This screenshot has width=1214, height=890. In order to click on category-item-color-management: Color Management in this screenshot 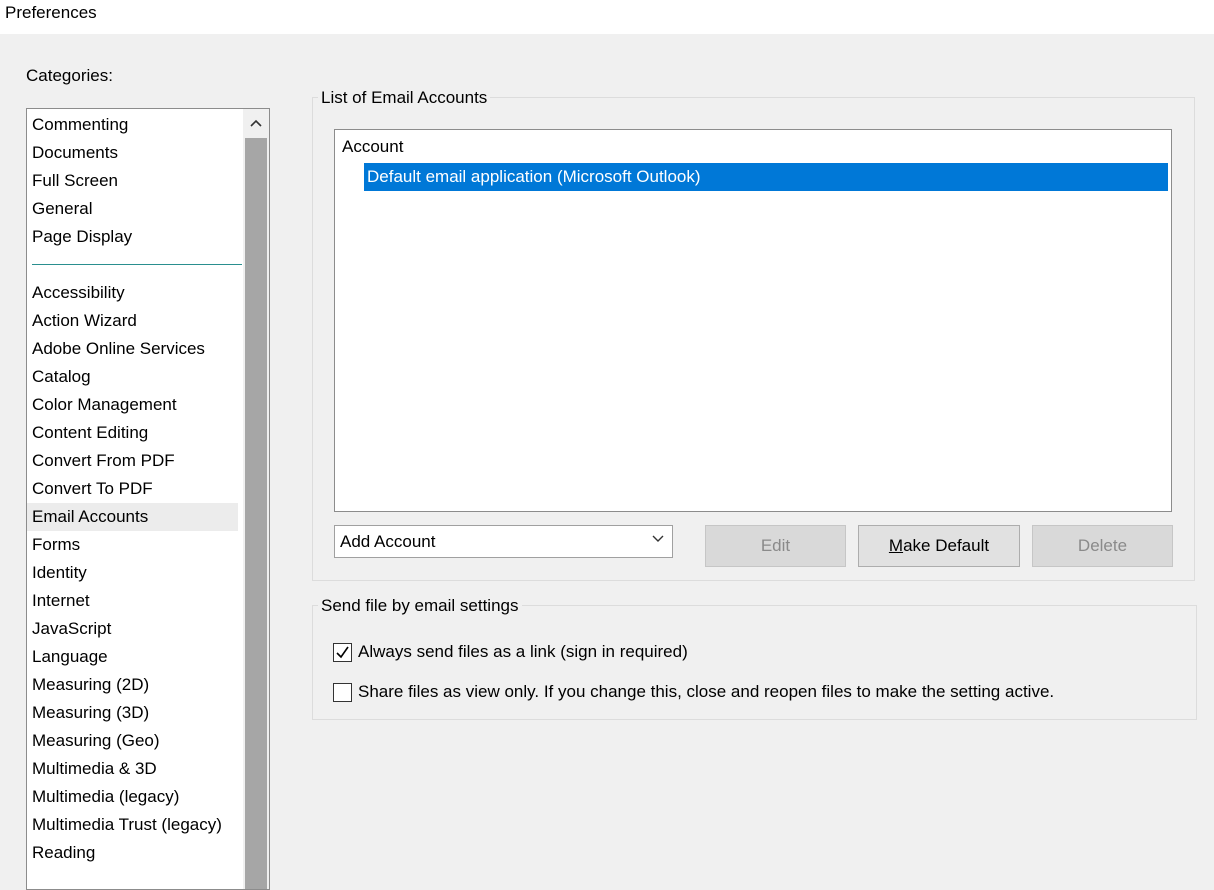, I will do `click(132, 405)`.